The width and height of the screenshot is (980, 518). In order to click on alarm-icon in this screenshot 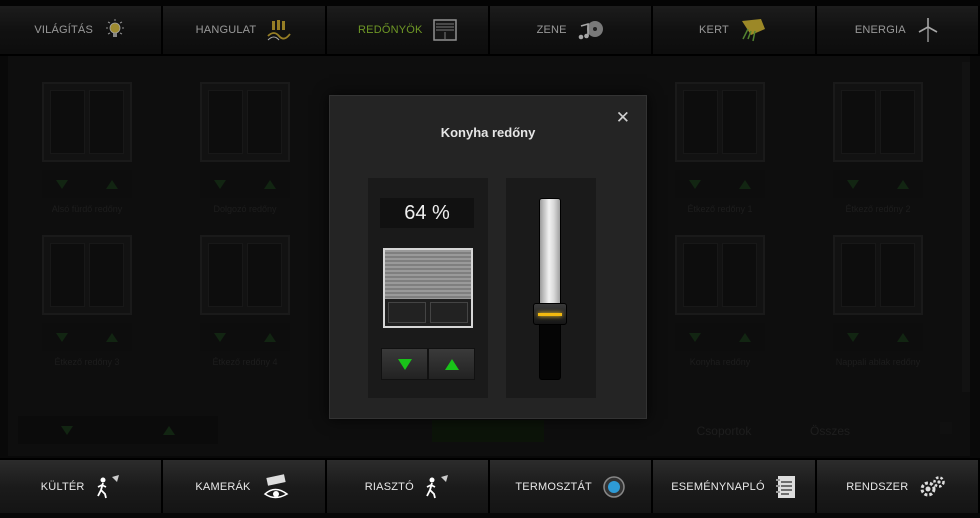, I will do `click(437, 486)`.